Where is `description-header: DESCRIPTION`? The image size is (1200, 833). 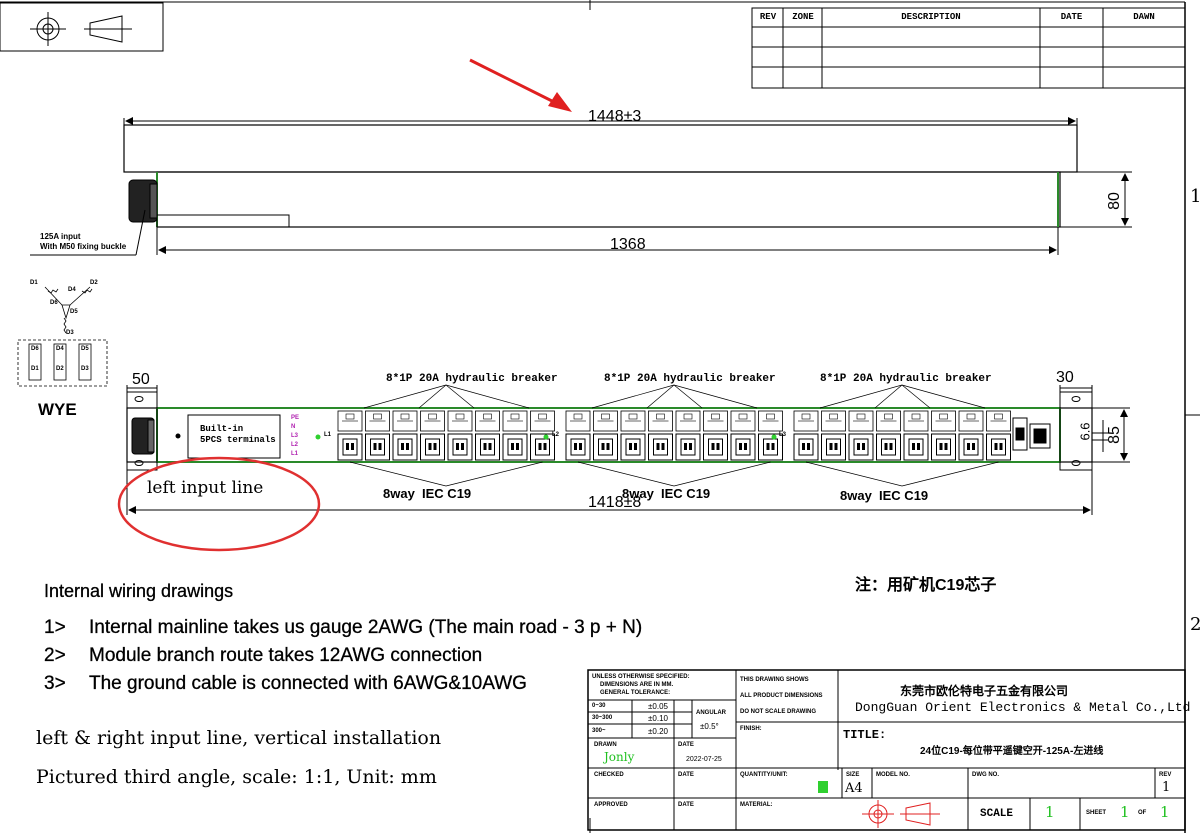
description-header: DESCRIPTION is located at coordinates (931, 17).